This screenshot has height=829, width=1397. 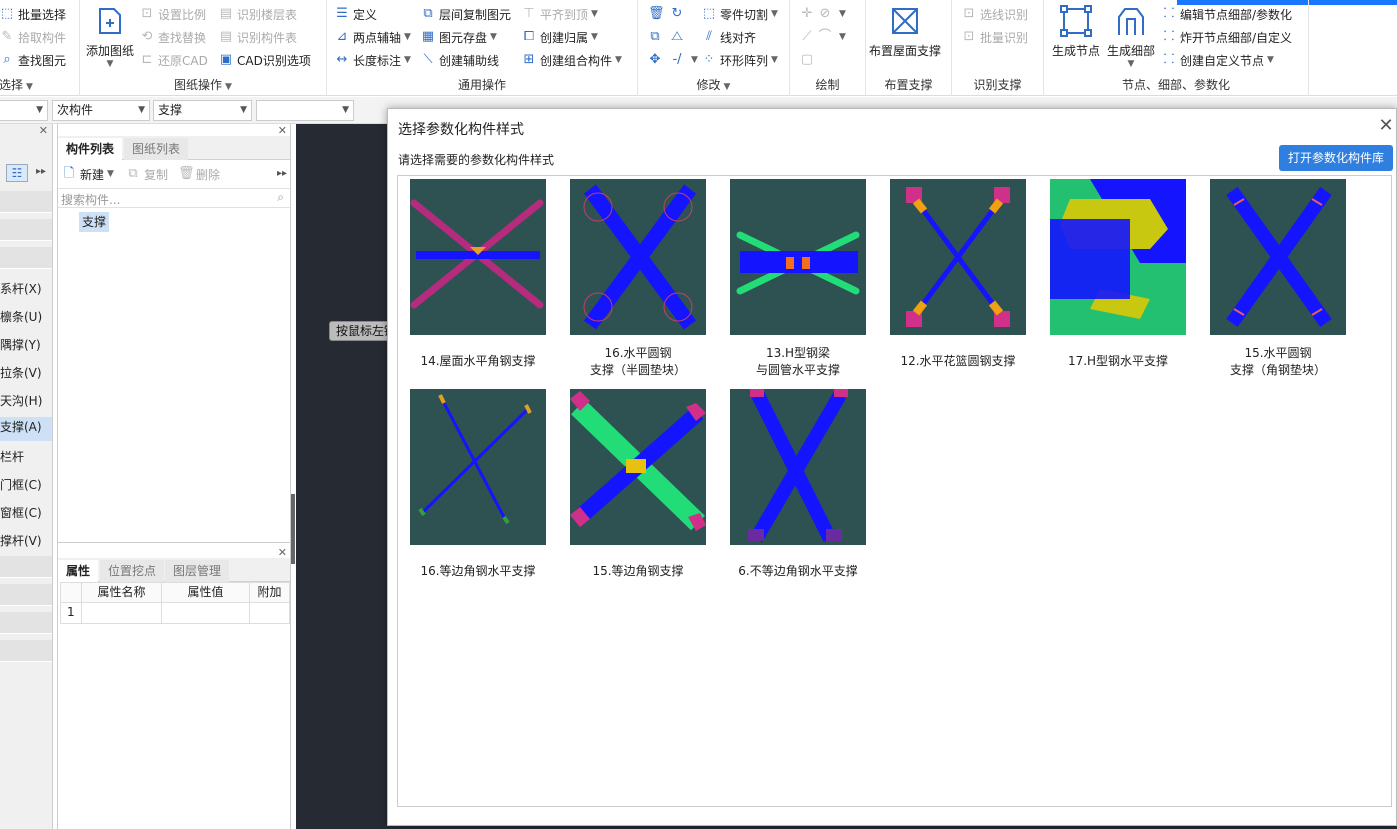 I want to click on create-combined-button: ⊞ 创建组合构件 ▼, so click(x=572, y=60).